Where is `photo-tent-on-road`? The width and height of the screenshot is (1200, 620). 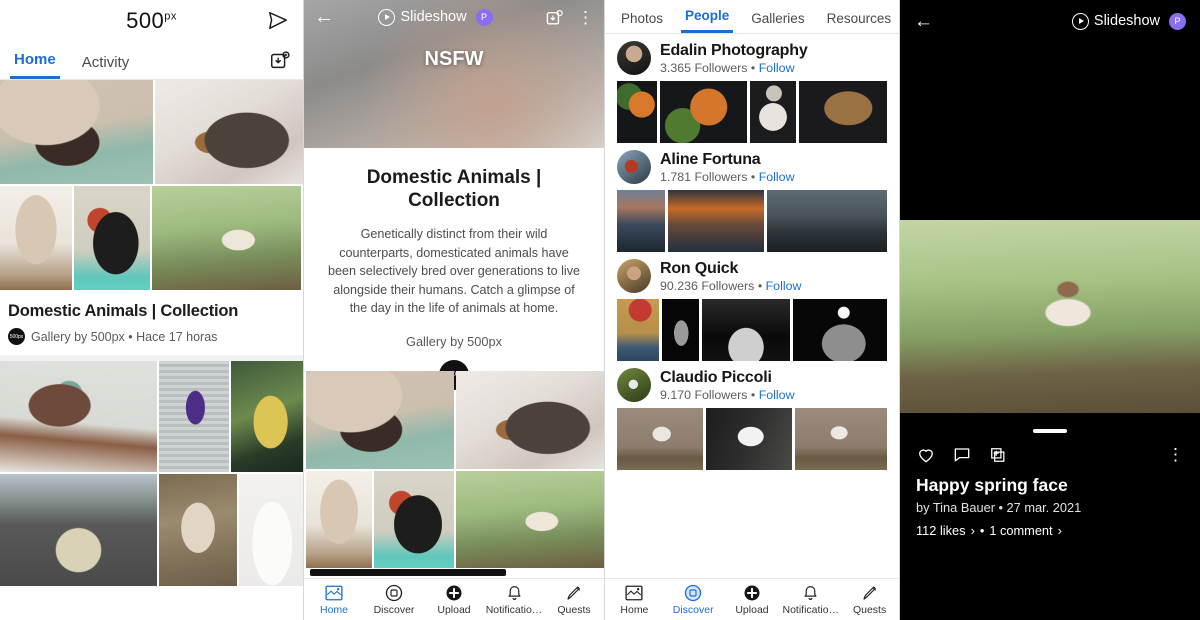 photo-tent-on-road is located at coordinates (79, 530).